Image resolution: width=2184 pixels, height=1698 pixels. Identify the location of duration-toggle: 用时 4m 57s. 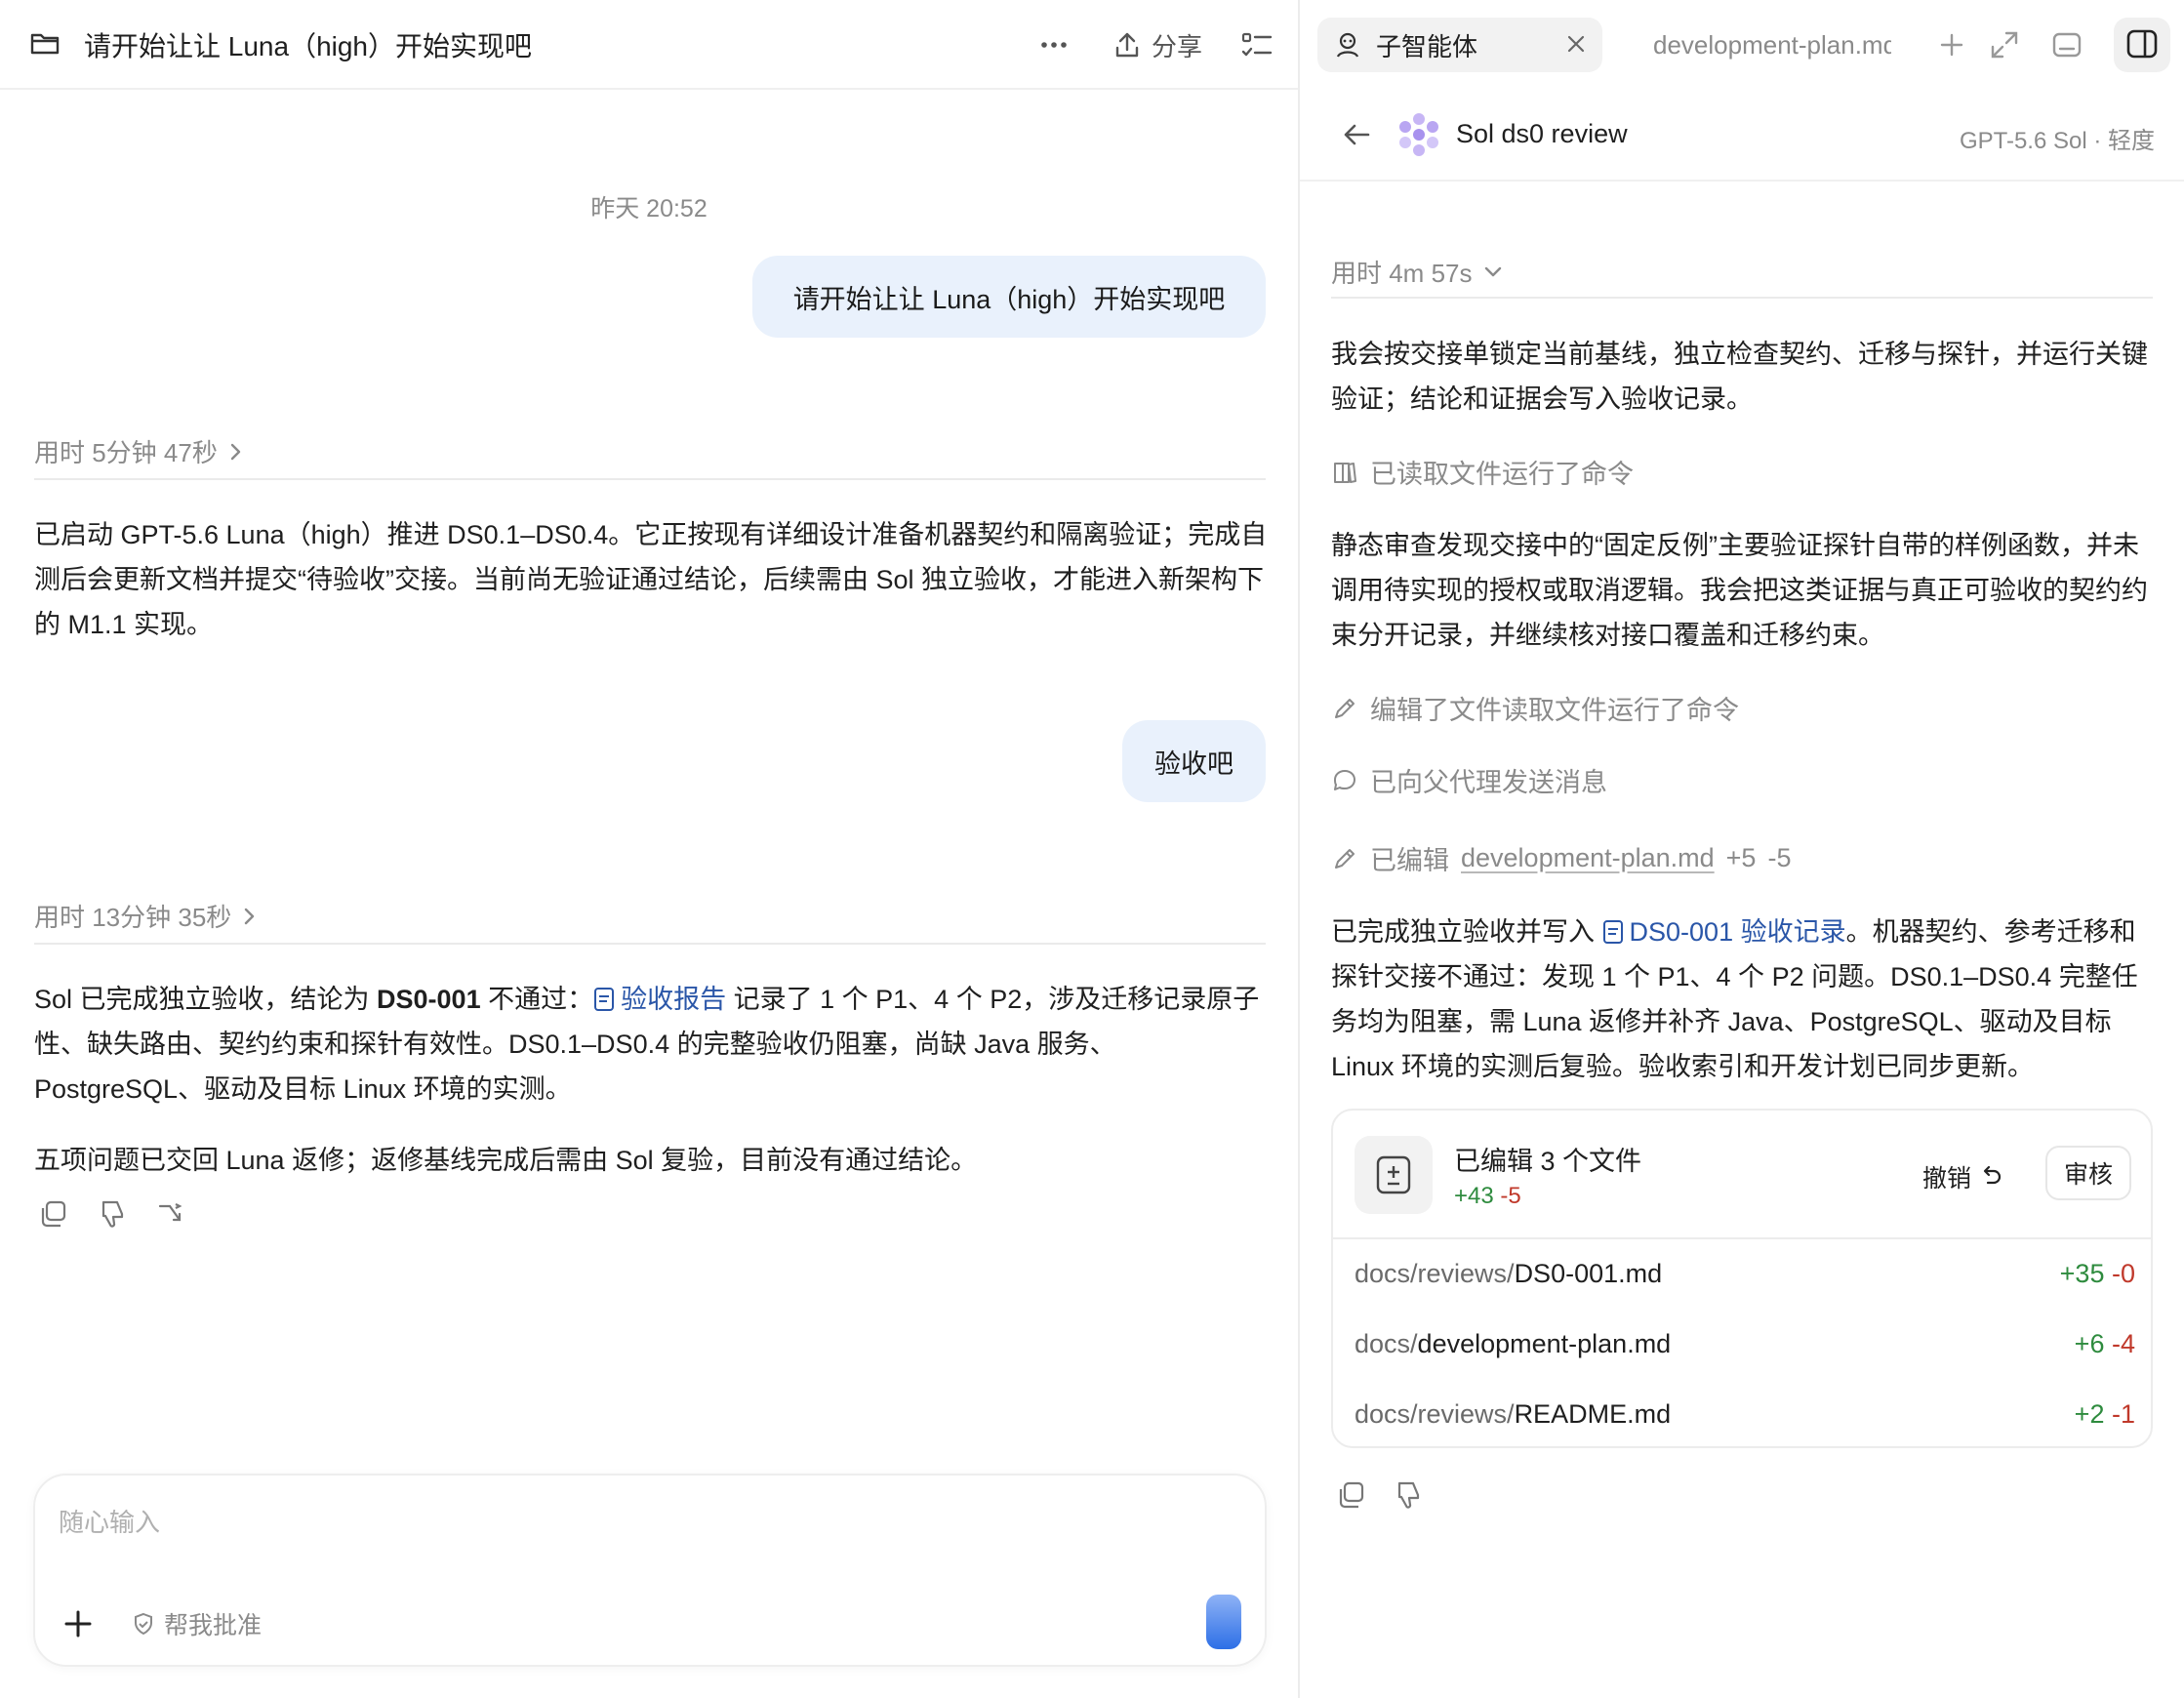
(1417, 272).